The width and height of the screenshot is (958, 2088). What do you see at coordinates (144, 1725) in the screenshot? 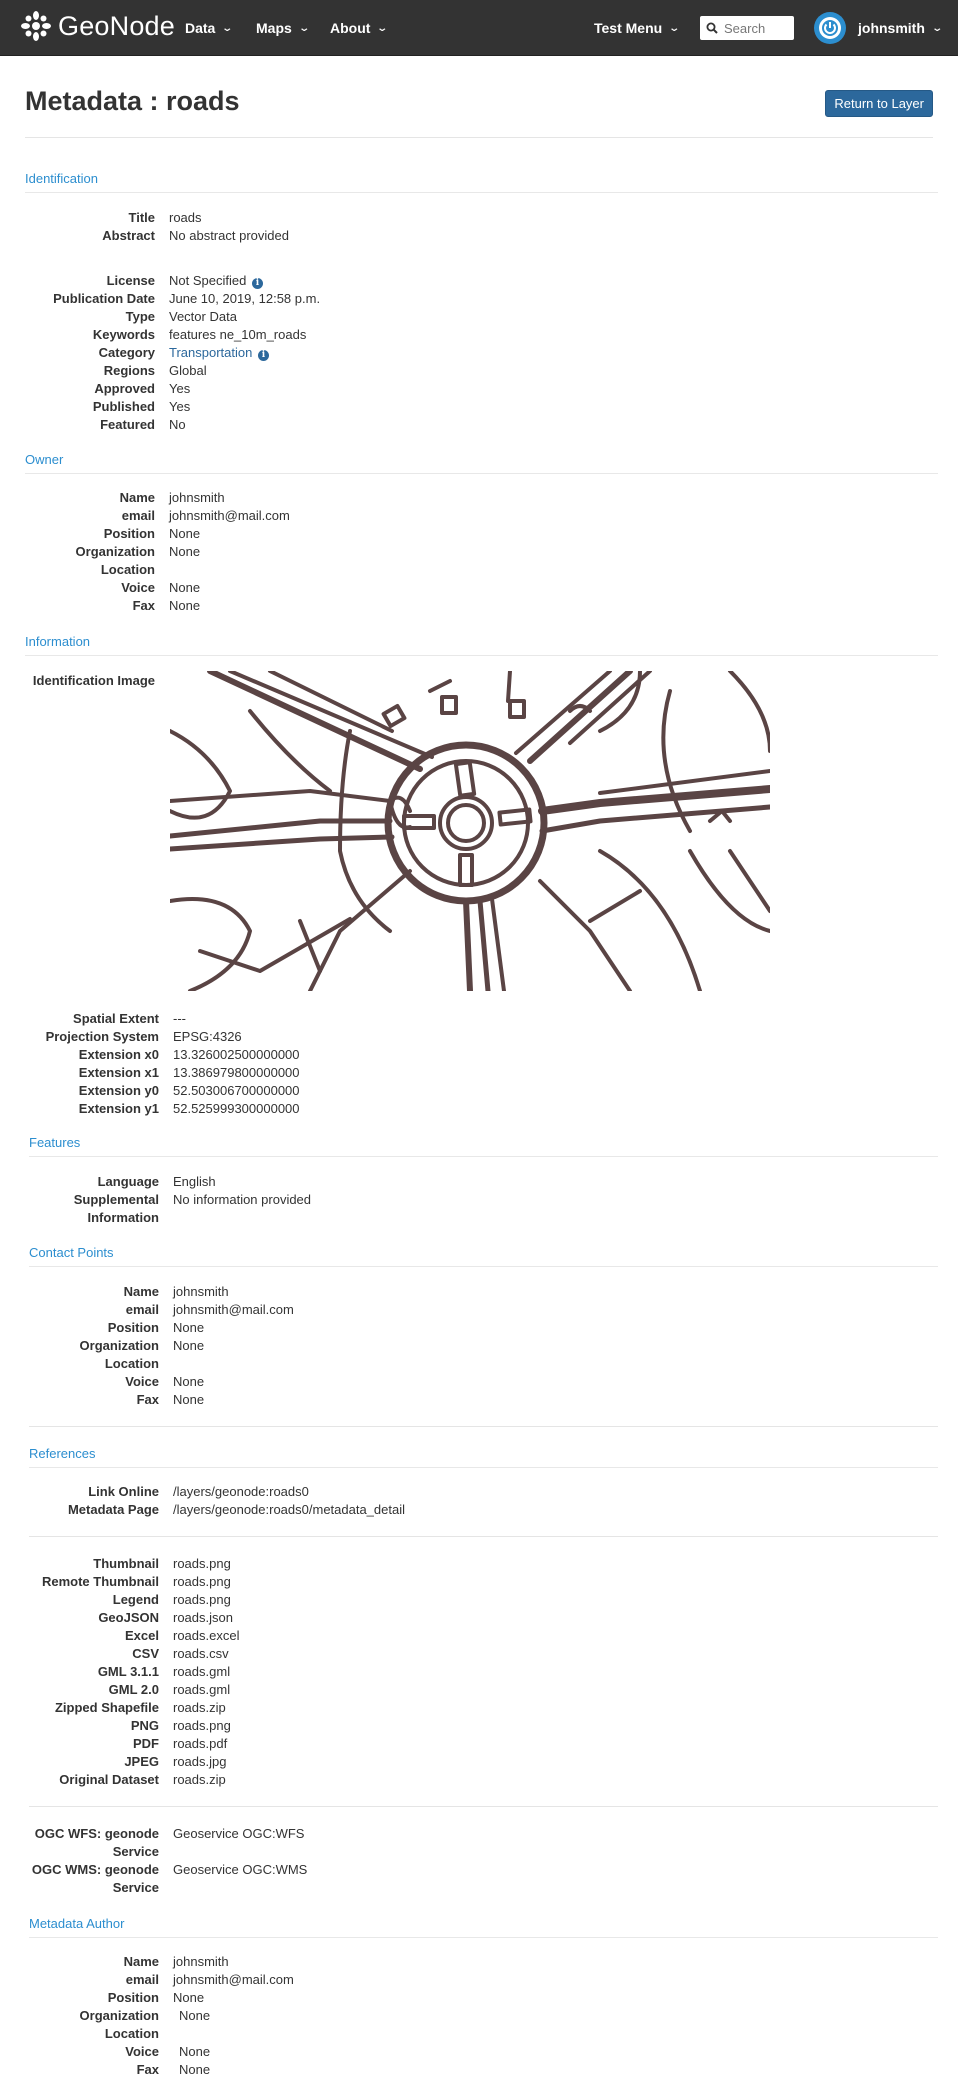
I see `field-label: PNG` at bounding box center [144, 1725].